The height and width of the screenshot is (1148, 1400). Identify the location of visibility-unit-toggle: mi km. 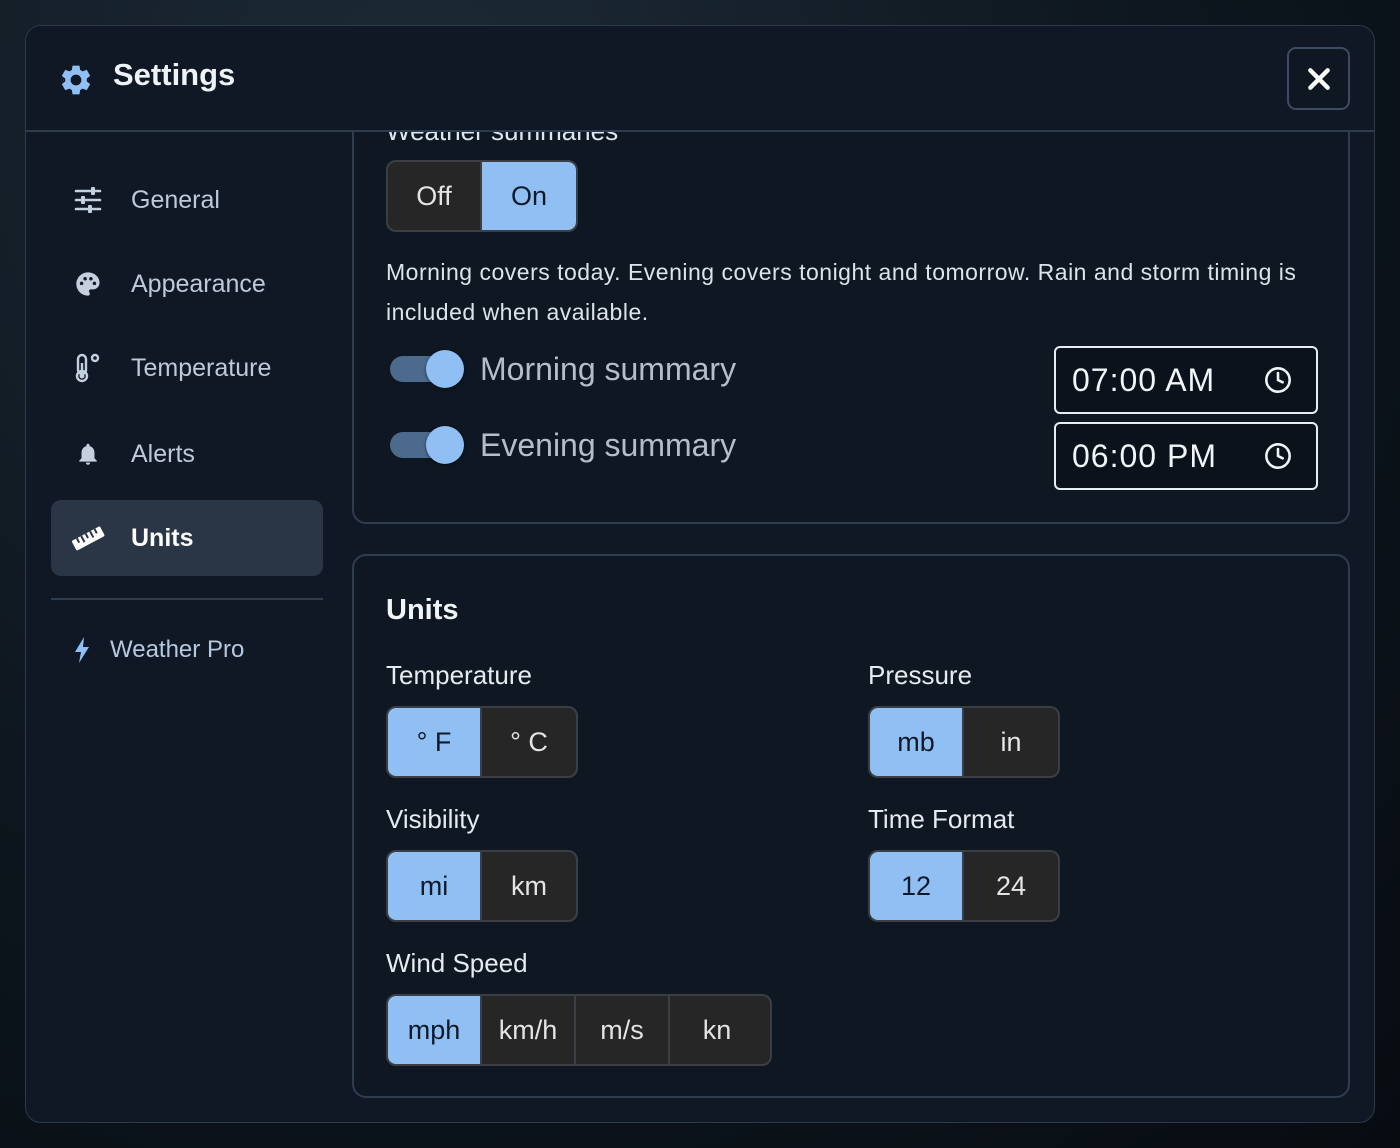
(482, 886).